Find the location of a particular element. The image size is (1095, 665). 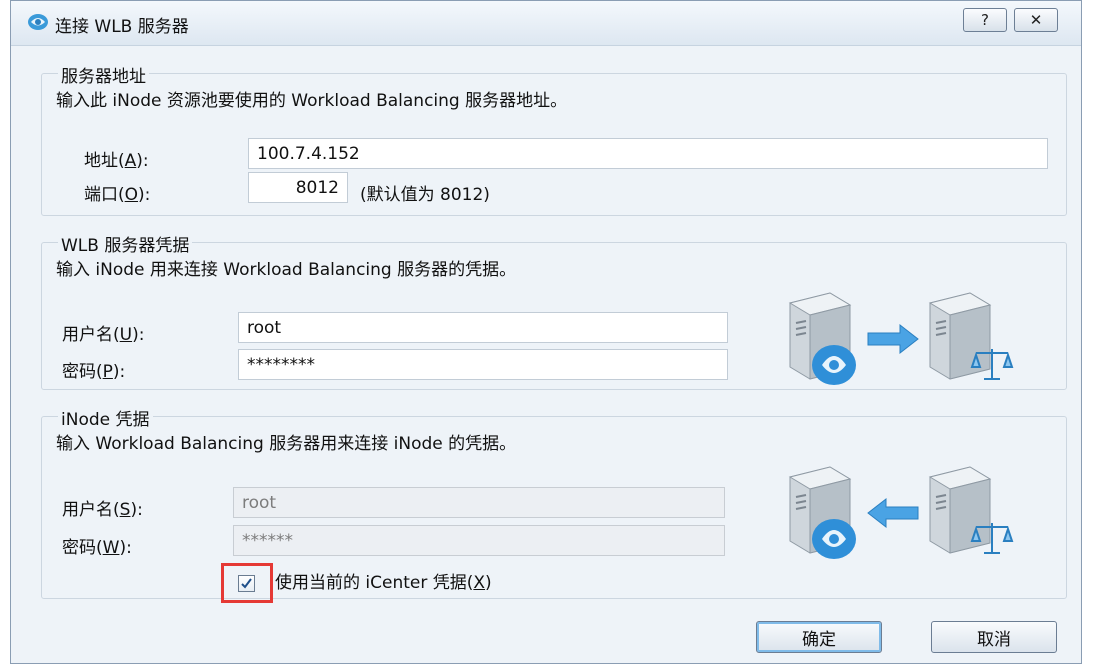

wlb-username-label: 用户名(U): is located at coordinates (103, 335).